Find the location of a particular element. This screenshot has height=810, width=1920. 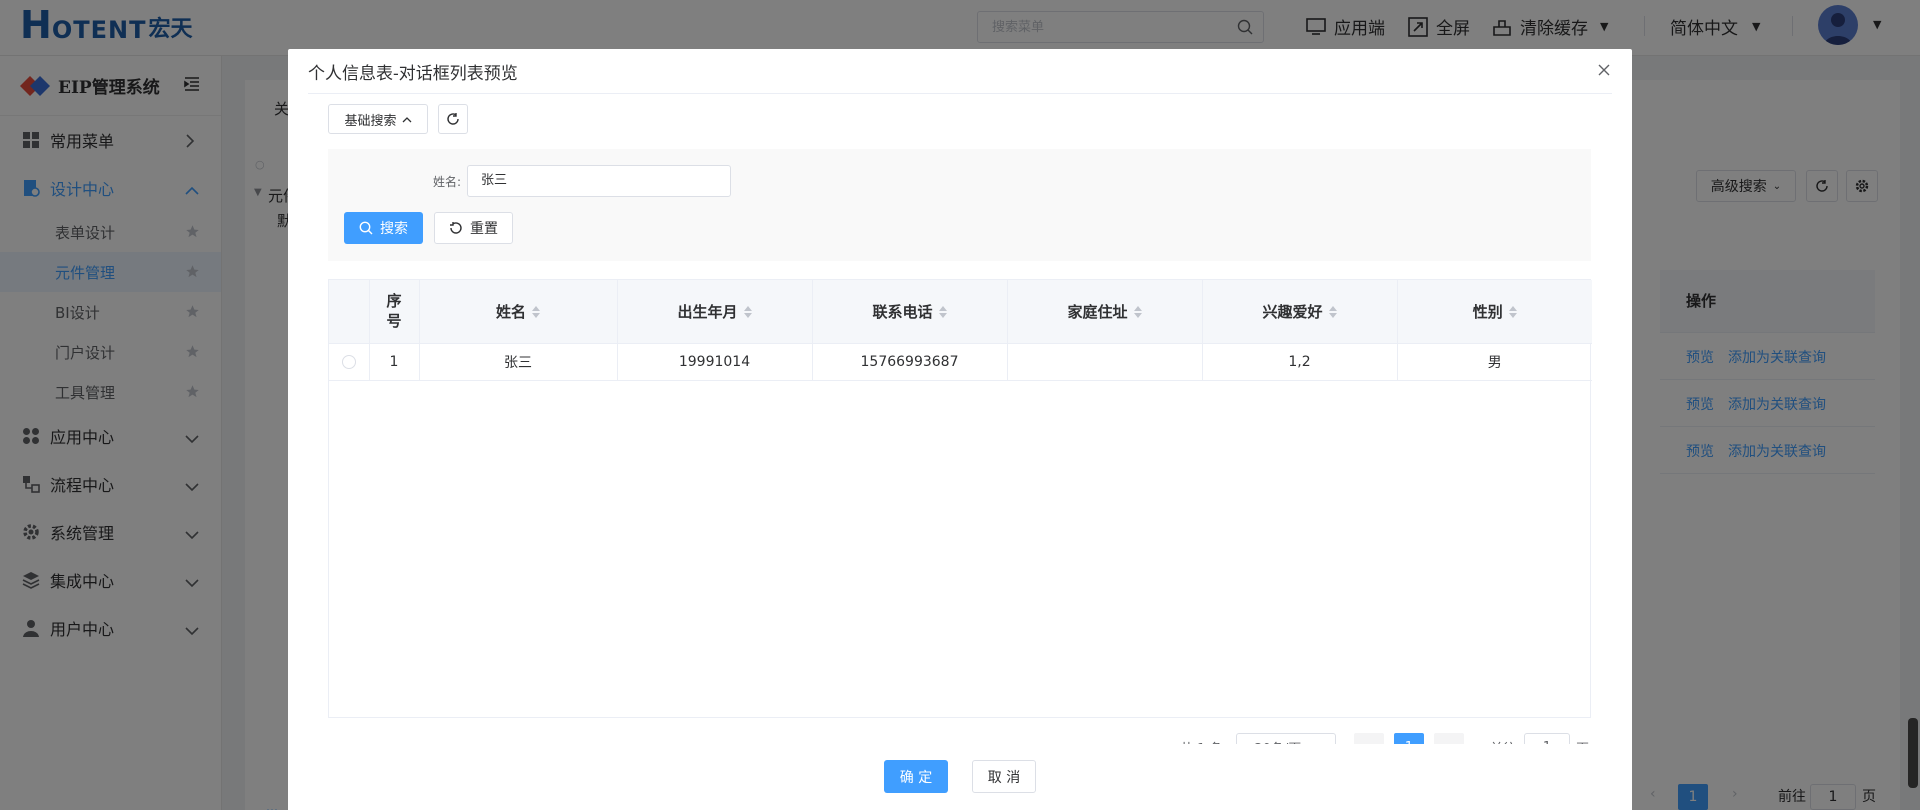

header-label: 家庭住址 is located at coordinates (1097, 311).